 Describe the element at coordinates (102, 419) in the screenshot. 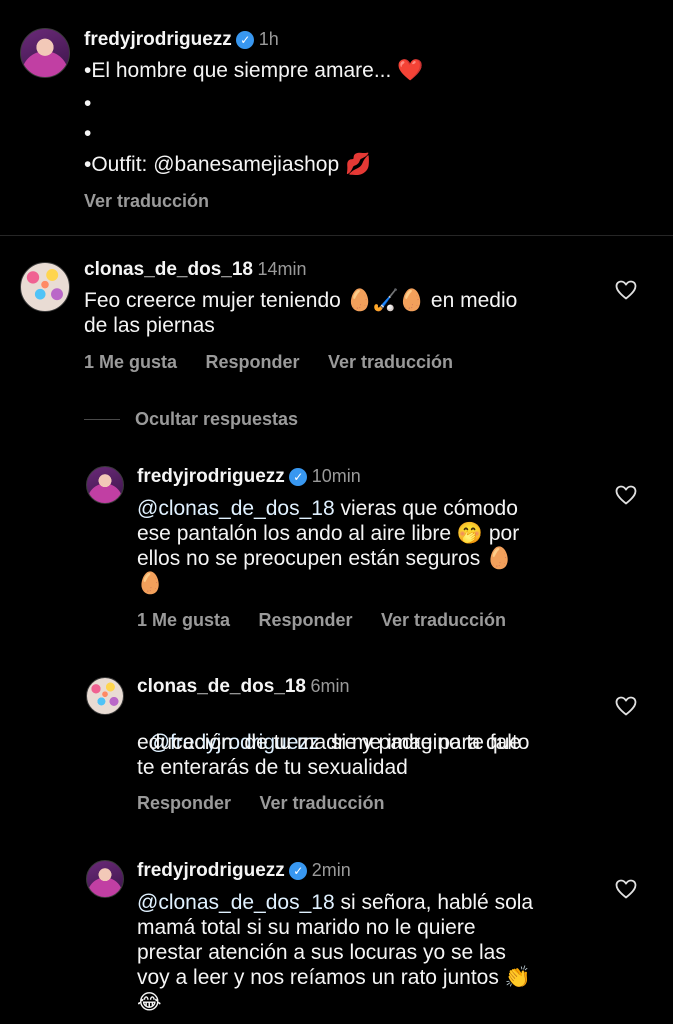

I see `hide-replies-line` at that location.